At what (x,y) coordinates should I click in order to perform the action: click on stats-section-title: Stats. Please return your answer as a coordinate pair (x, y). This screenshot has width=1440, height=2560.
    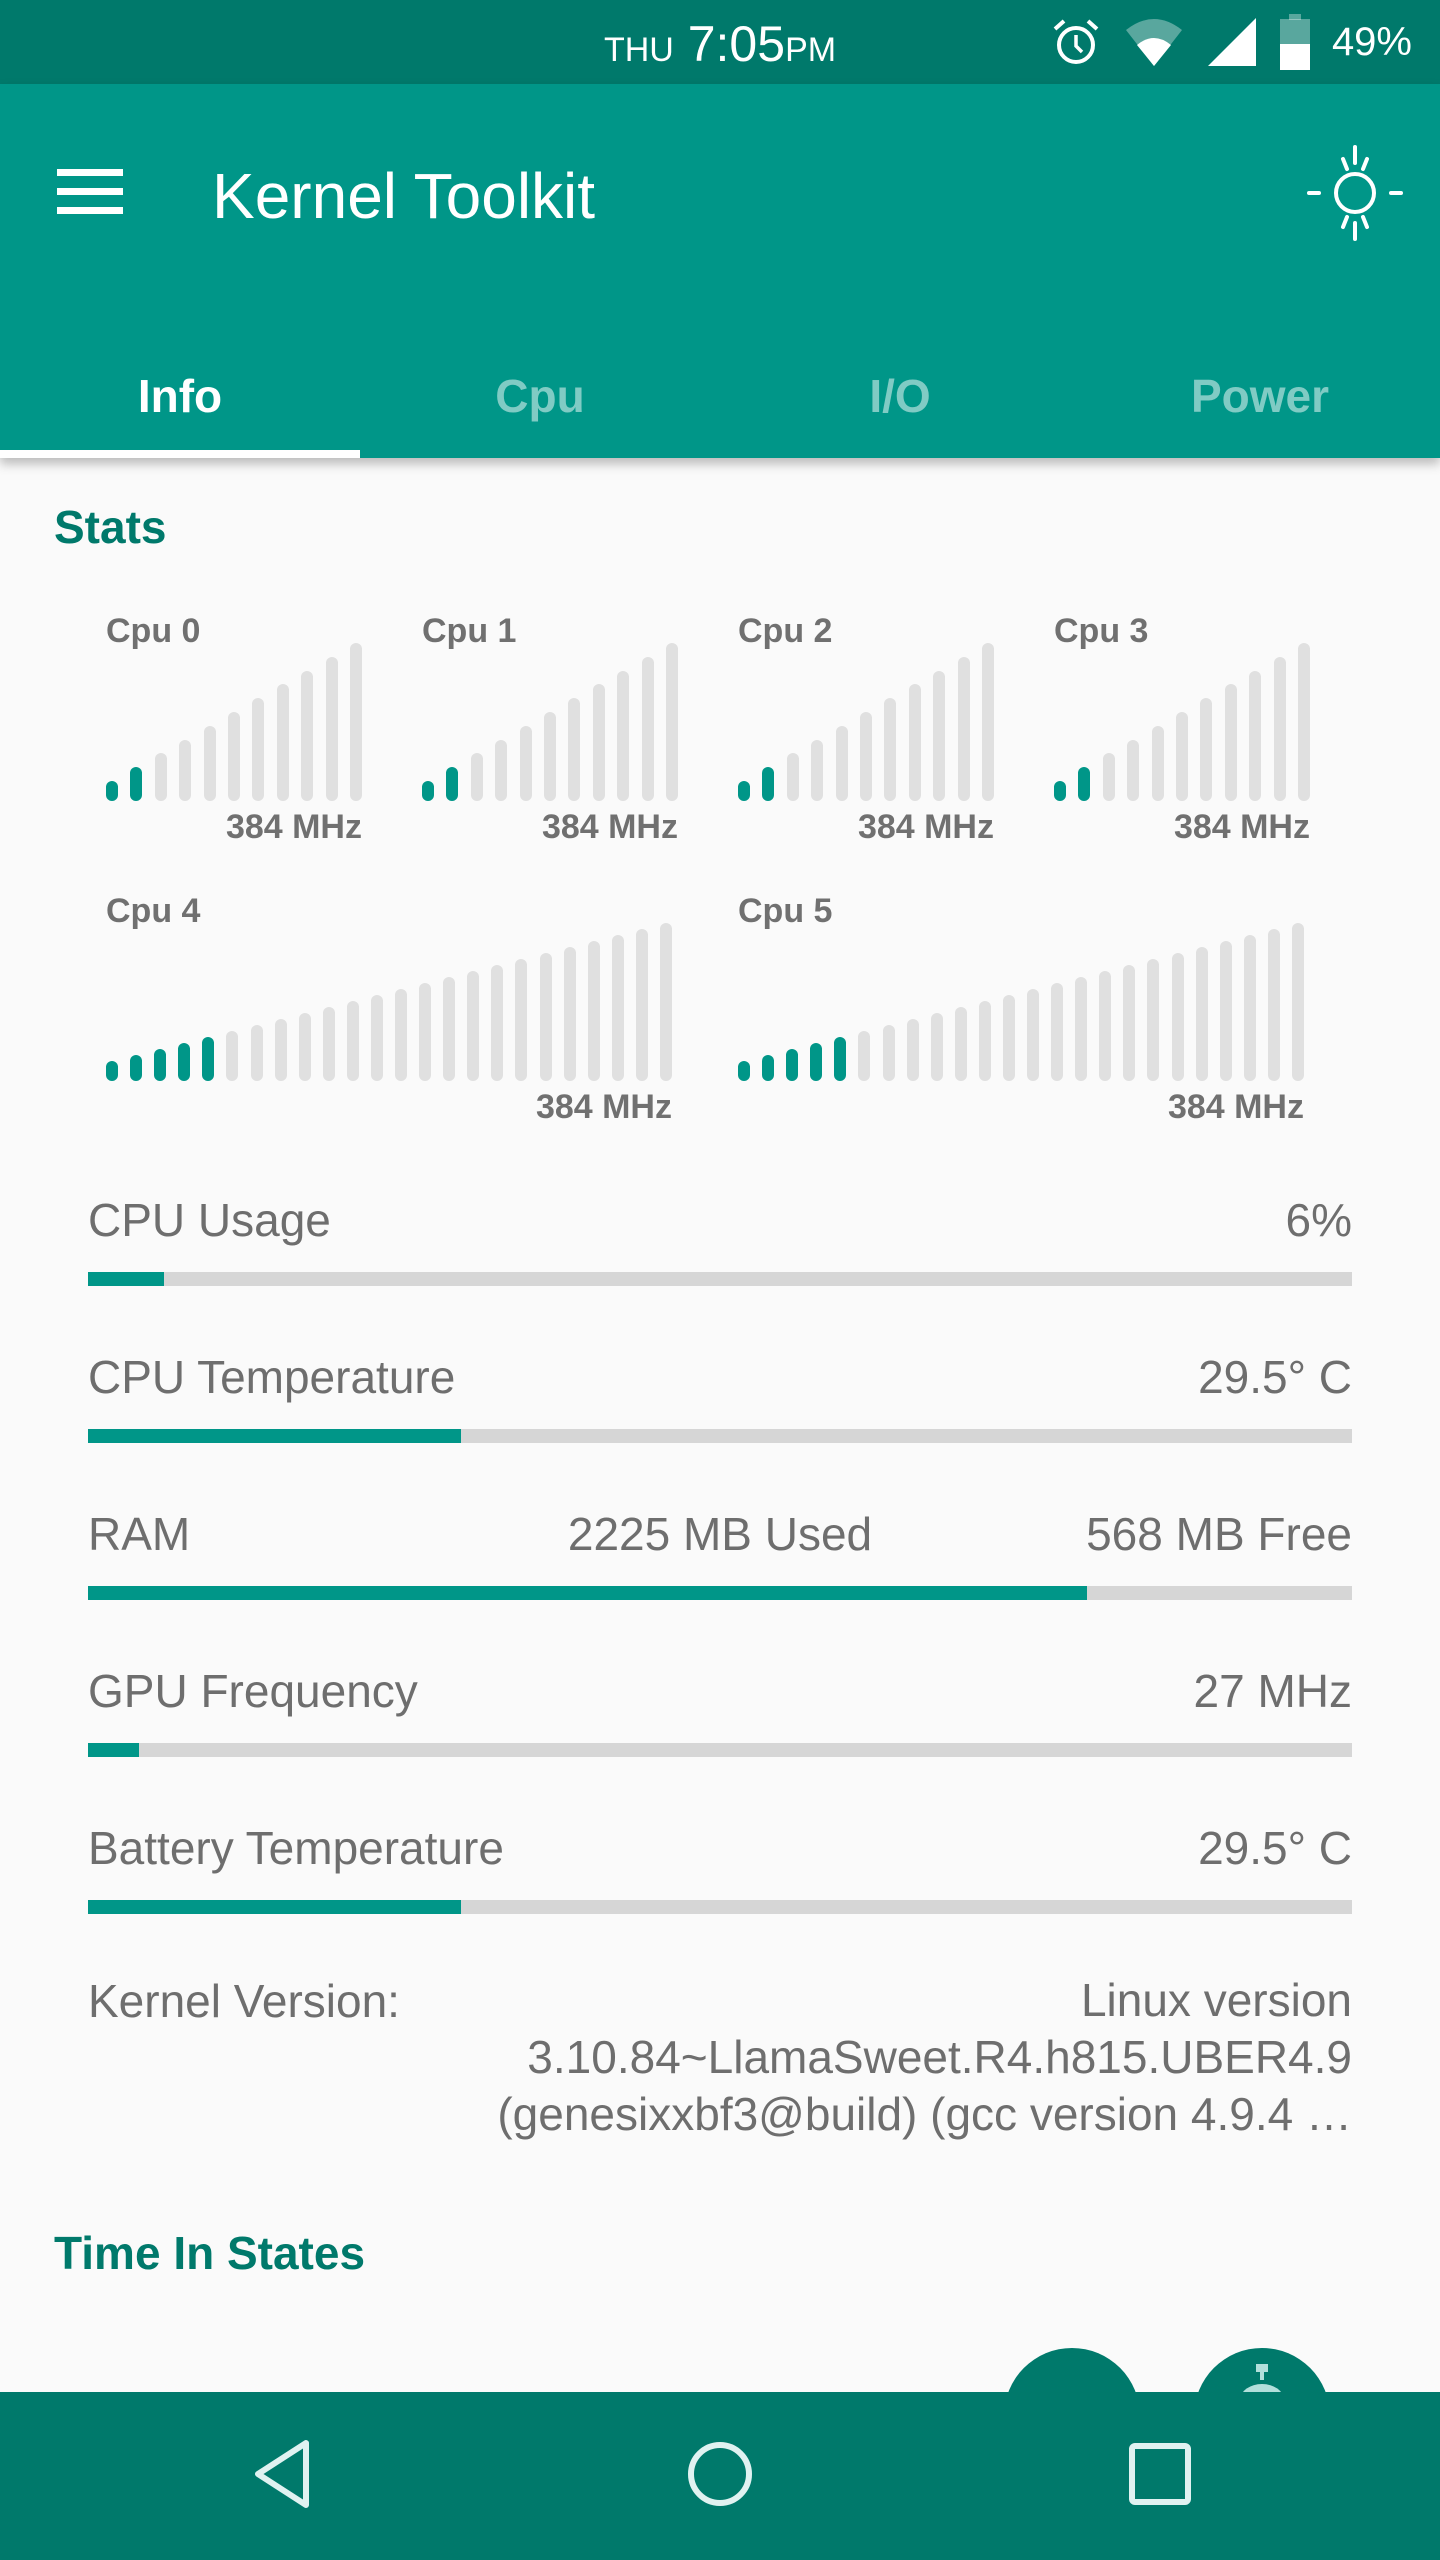
    Looking at the image, I should click on (110, 527).